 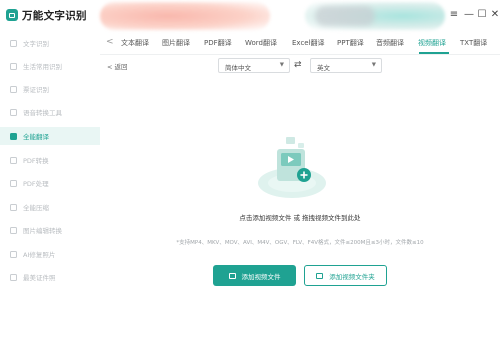 I want to click on promo-banner-right, so click(x=375, y=16).